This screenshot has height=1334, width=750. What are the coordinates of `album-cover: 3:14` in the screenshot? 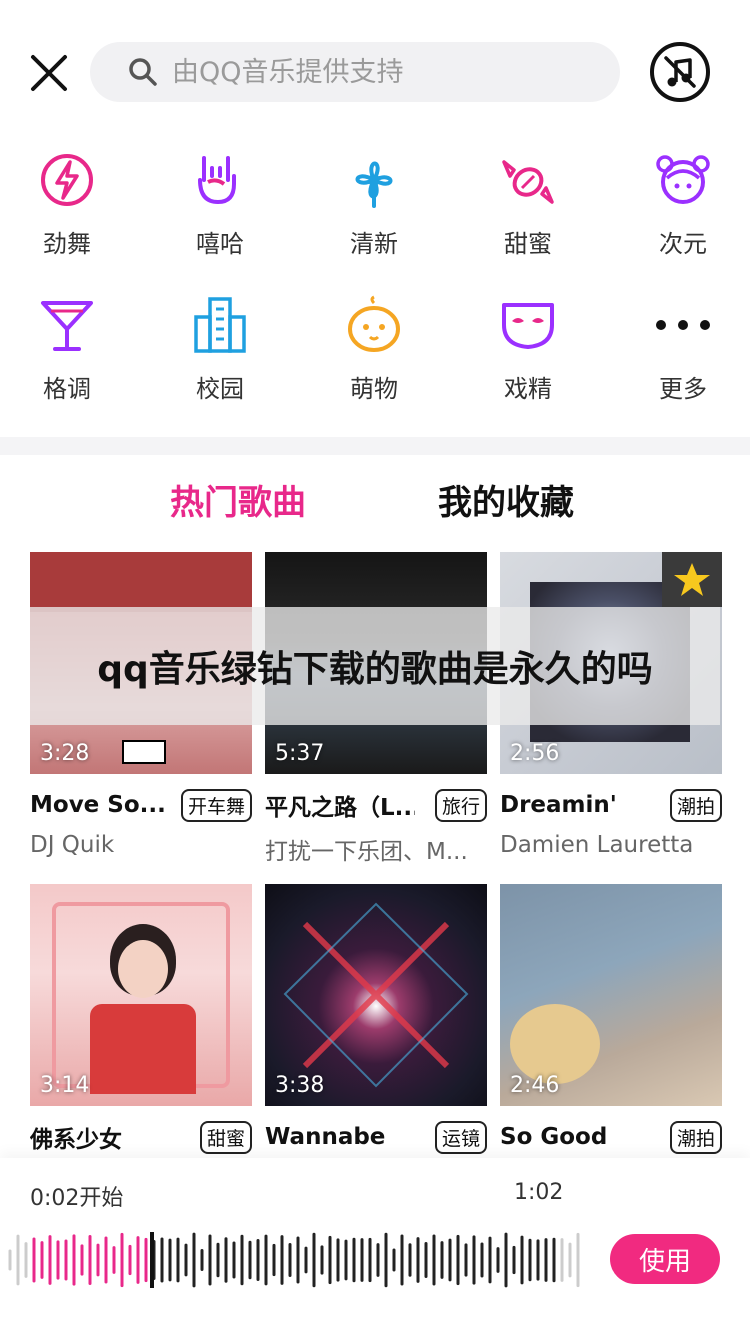 It's located at (141, 995).